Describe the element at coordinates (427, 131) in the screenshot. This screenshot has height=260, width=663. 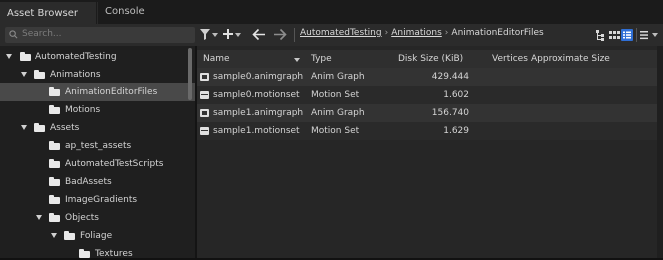
I see `table-row: sample1.motionset Motion Set 1.629` at that location.